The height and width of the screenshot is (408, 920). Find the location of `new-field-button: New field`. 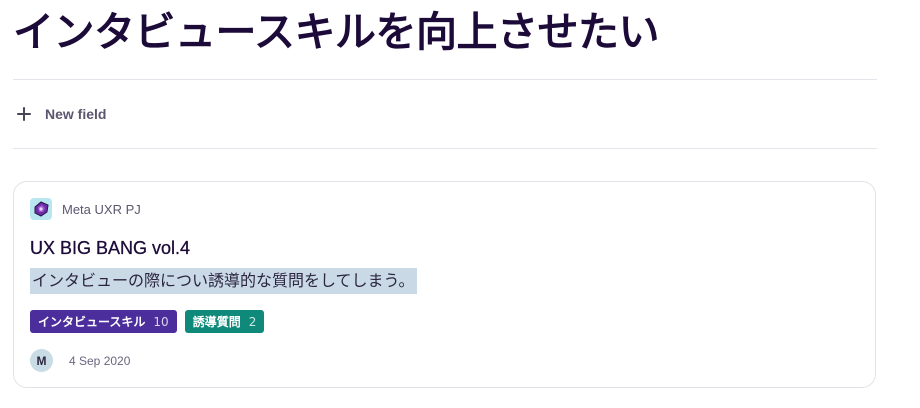

new-field-button: New field is located at coordinates (61, 114).